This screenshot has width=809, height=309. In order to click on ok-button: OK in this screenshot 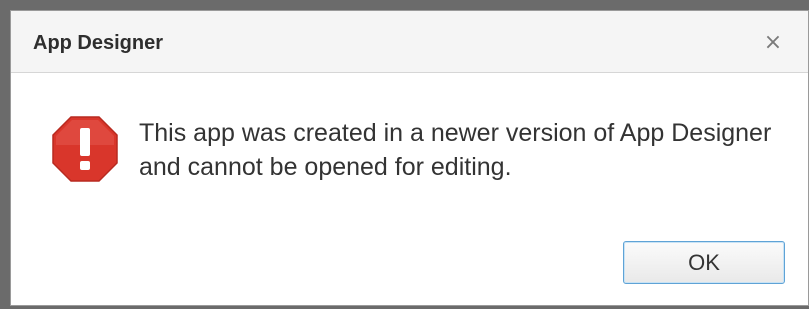, I will do `click(704, 262)`.